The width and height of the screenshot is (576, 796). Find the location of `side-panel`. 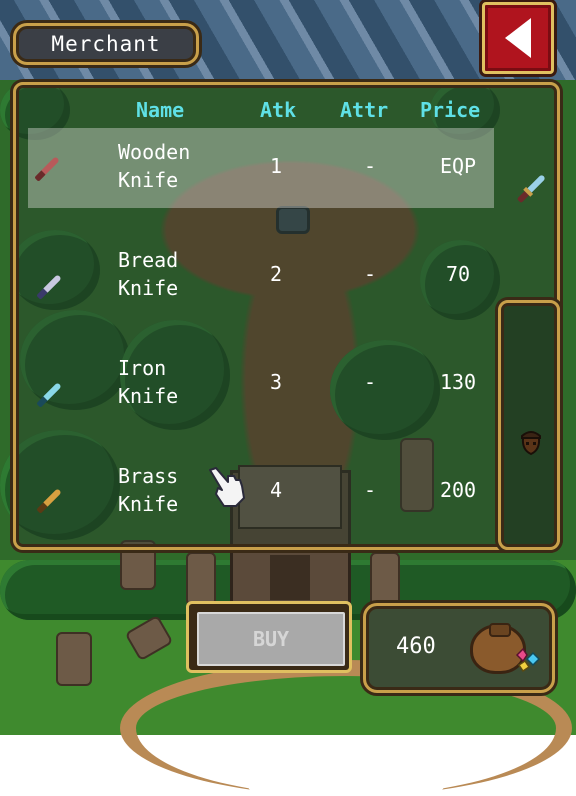

side-panel is located at coordinates (529, 425).